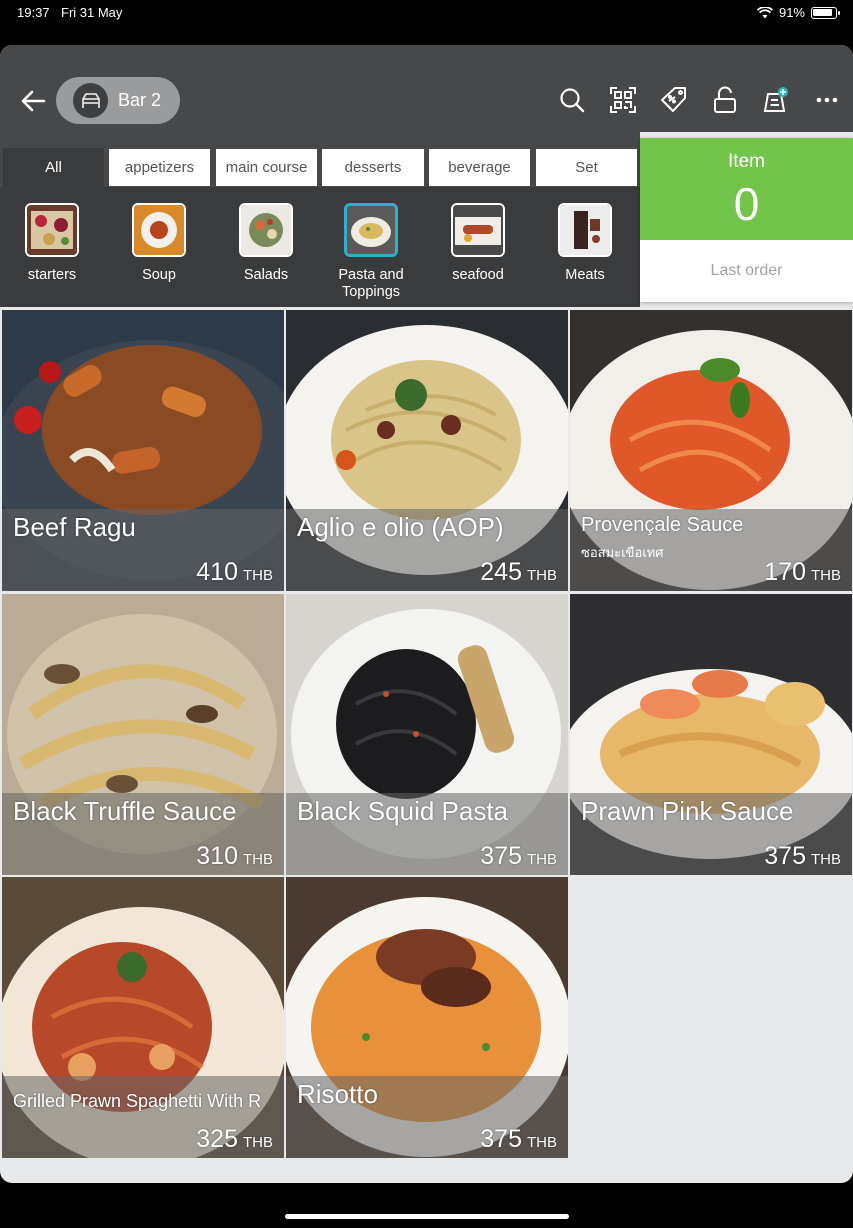 This screenshot has height=1228, width=853. I want to click on wifi-icon, so click(764, 12).